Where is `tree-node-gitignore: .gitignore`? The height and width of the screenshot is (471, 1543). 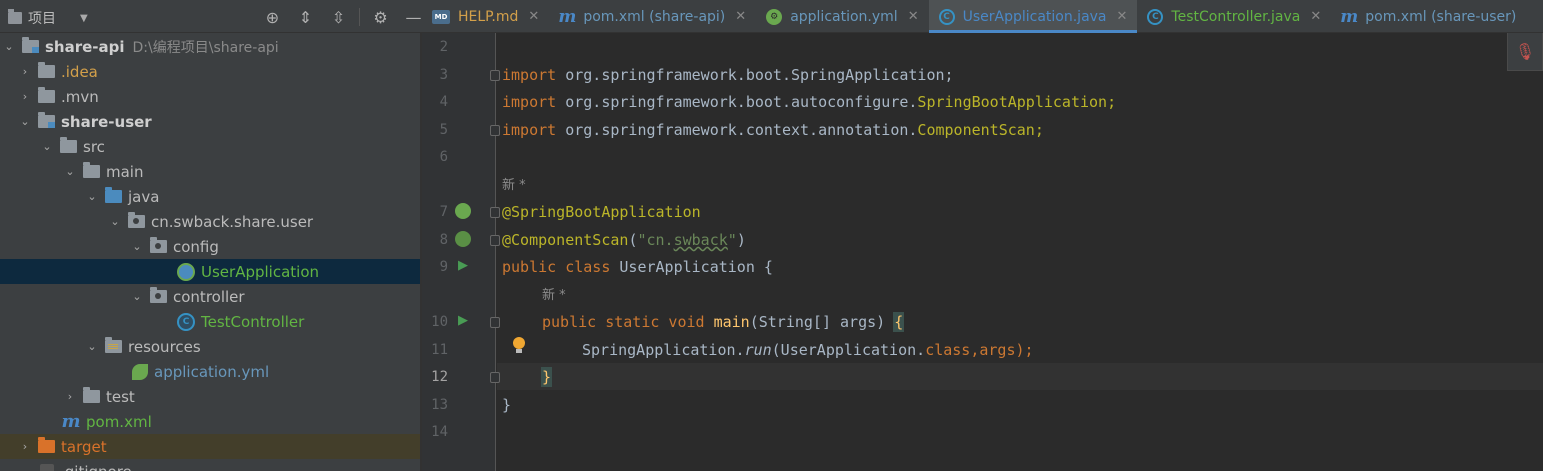 tree-node-gitignore: .gitignore is located at coordinates (210, 465).